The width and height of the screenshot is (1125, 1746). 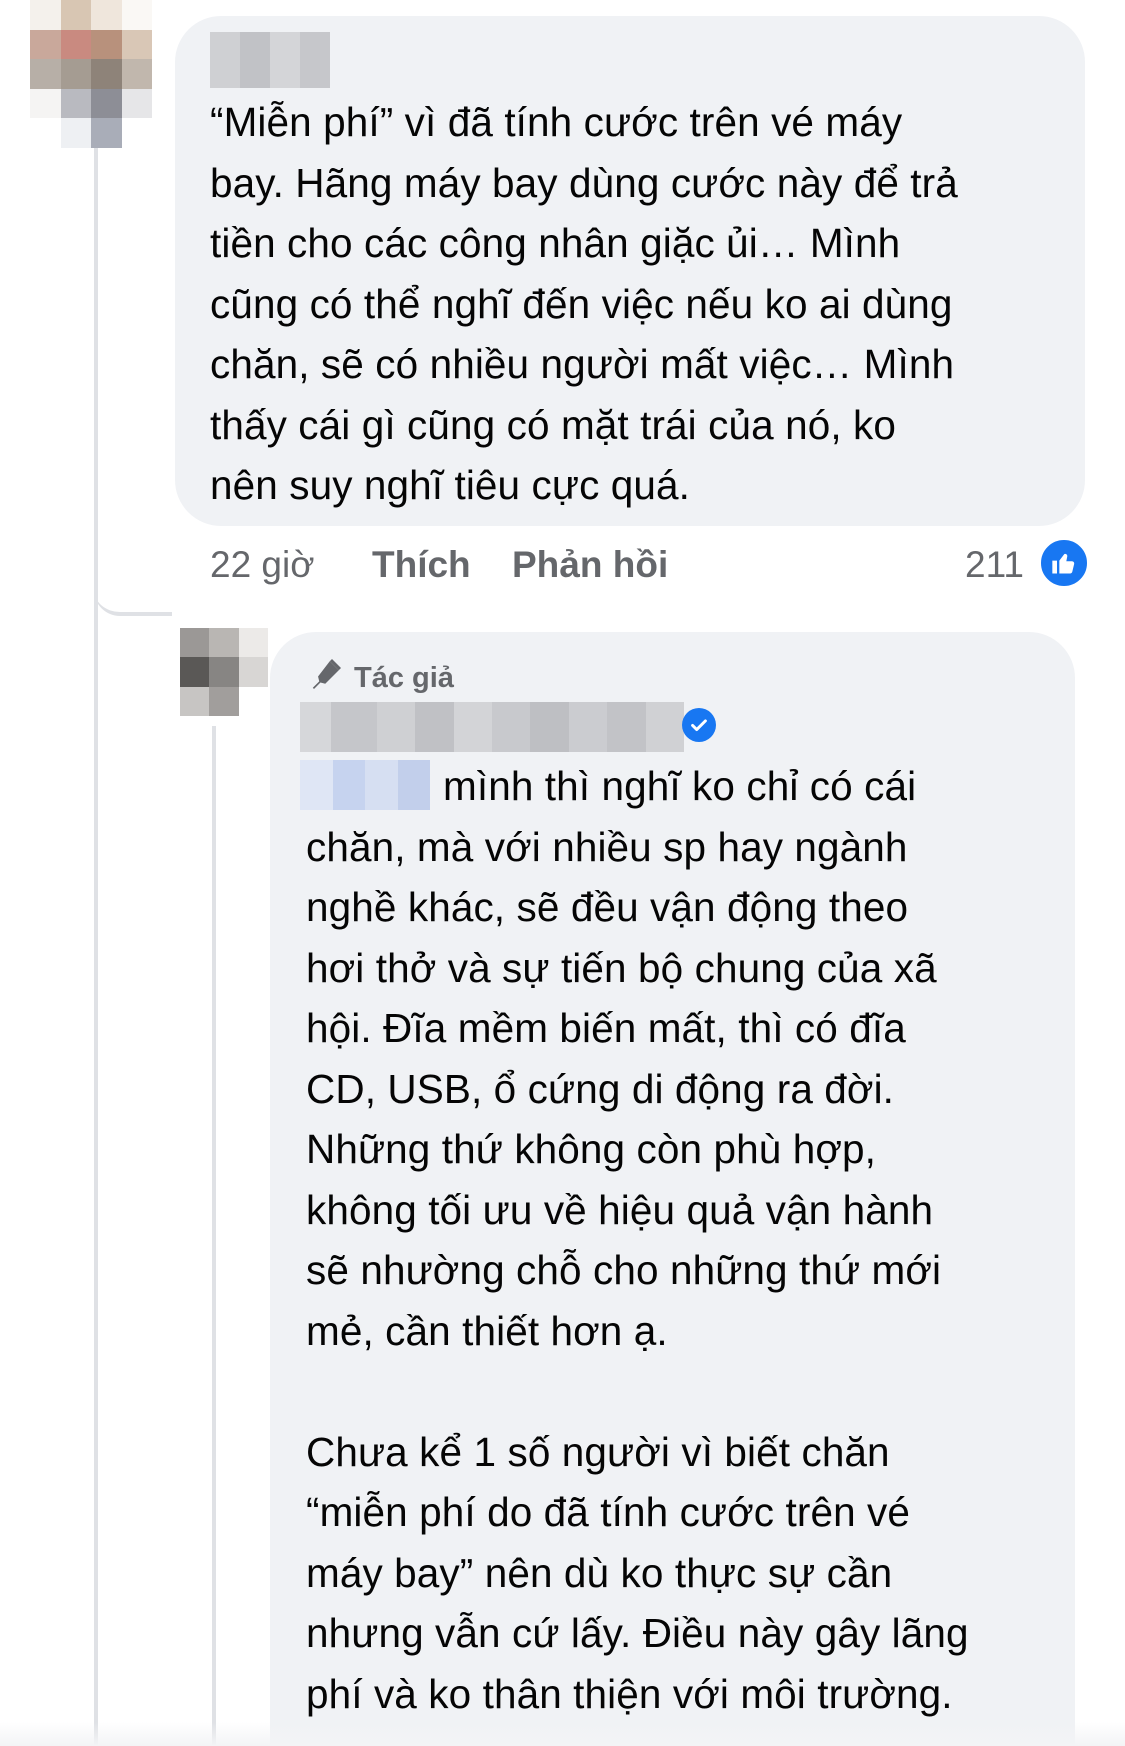 What do you see at coordinates (224, 672) in the screenshot?
I see `author-avatar` at bounding box center [224, 672].